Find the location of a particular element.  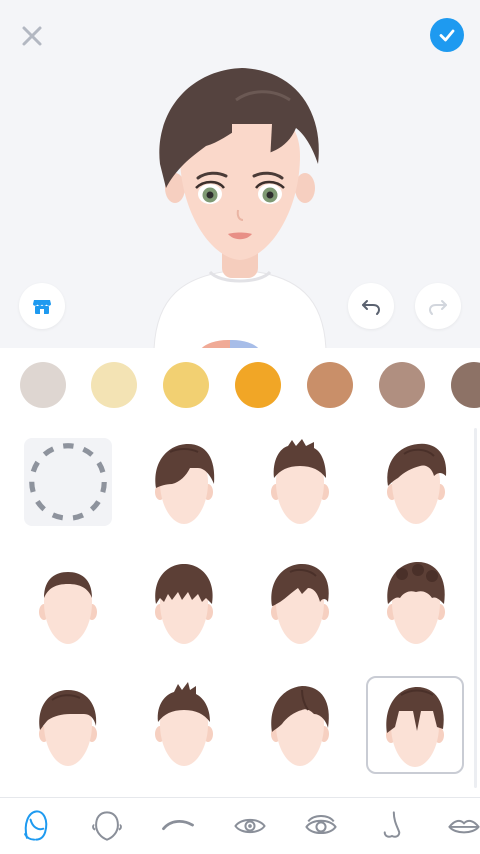

hair-thumbnail-textured-fringe is located at coordinates (184, 604).